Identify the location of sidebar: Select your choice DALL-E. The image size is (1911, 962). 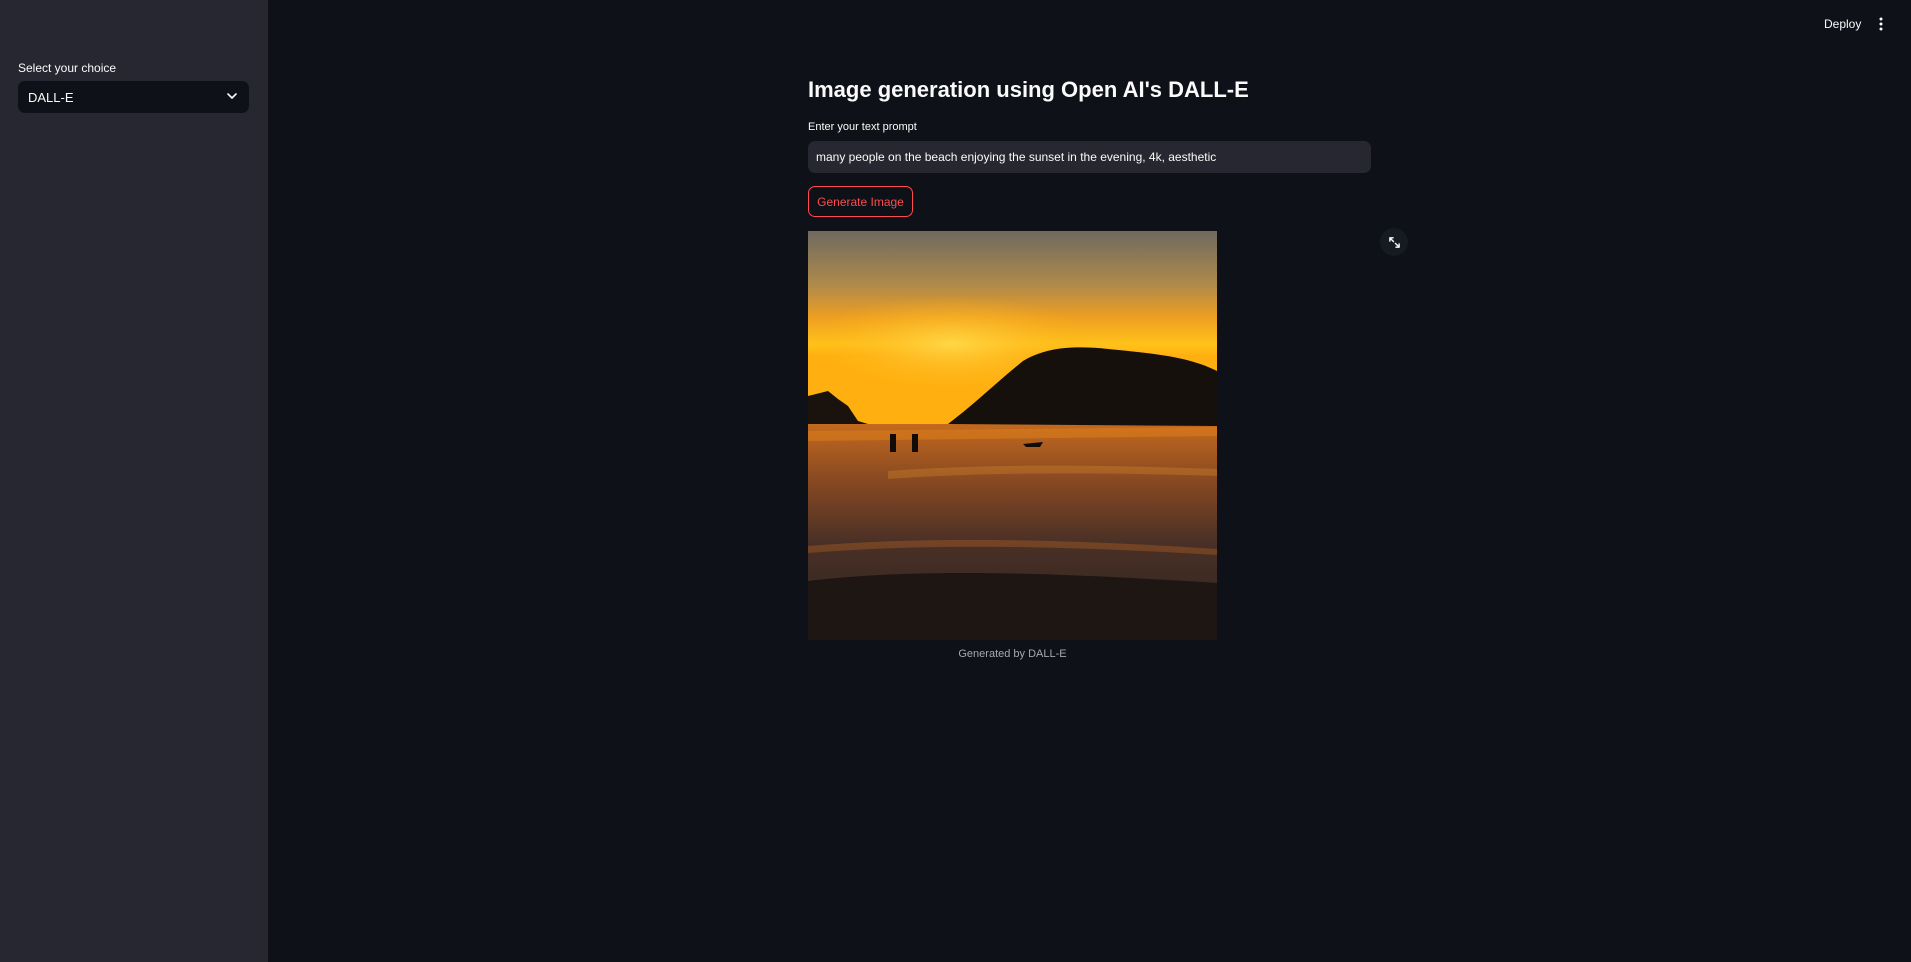
(134, 481).